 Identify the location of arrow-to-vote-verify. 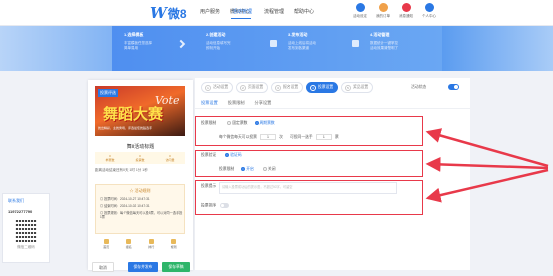
(487, 164).